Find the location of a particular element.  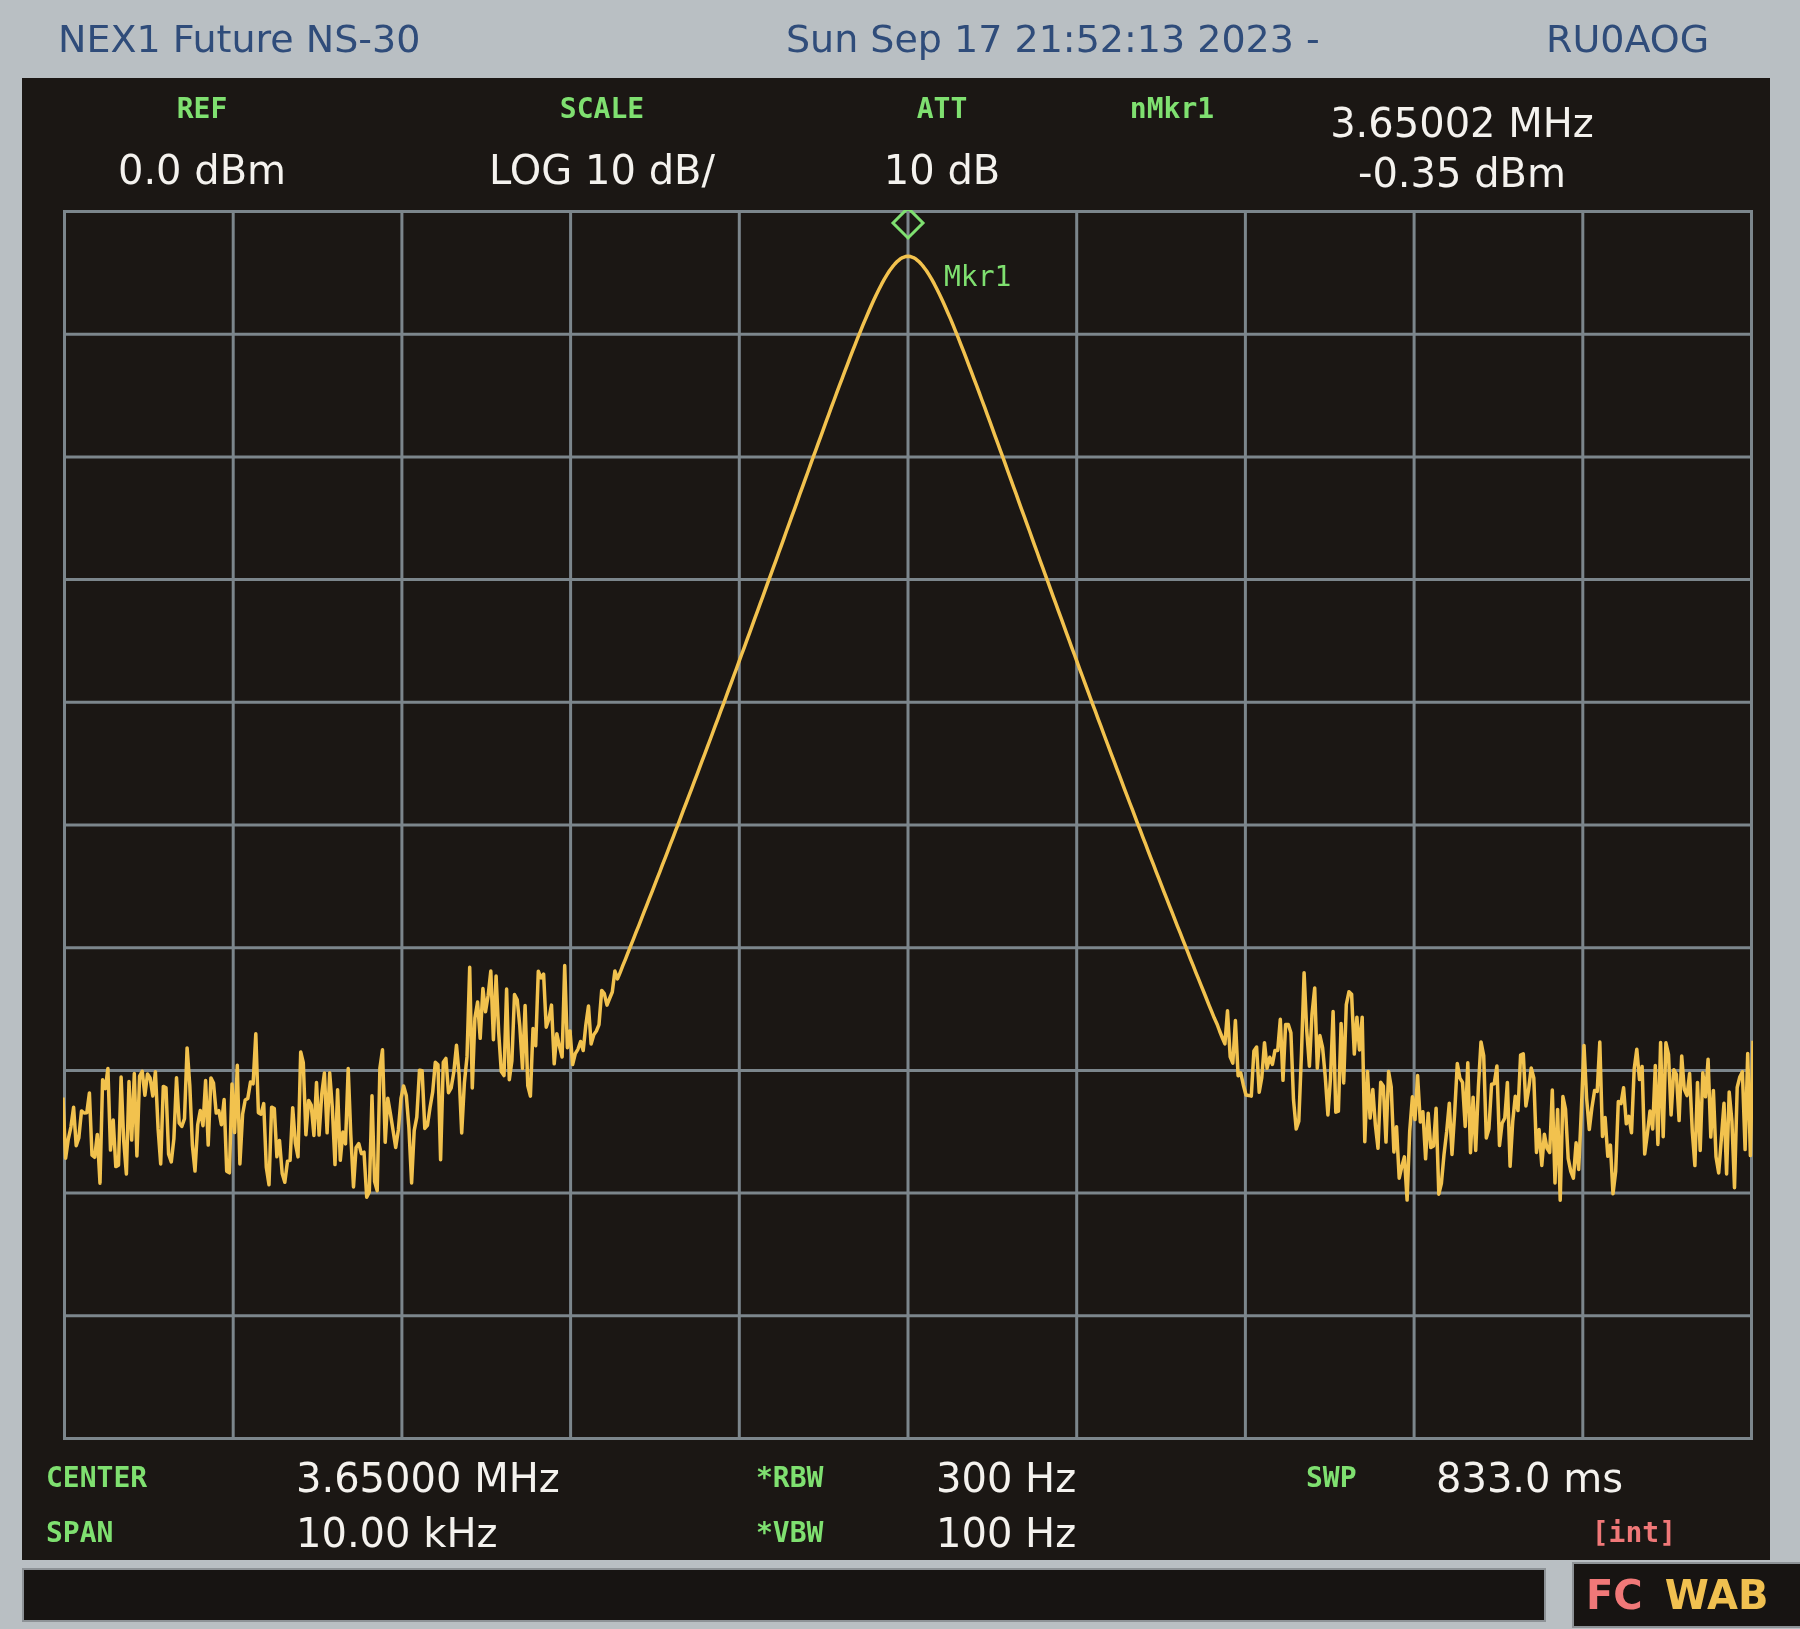

marker-frequency: 3.65002 MHz is located at coordinates (1462, 123).